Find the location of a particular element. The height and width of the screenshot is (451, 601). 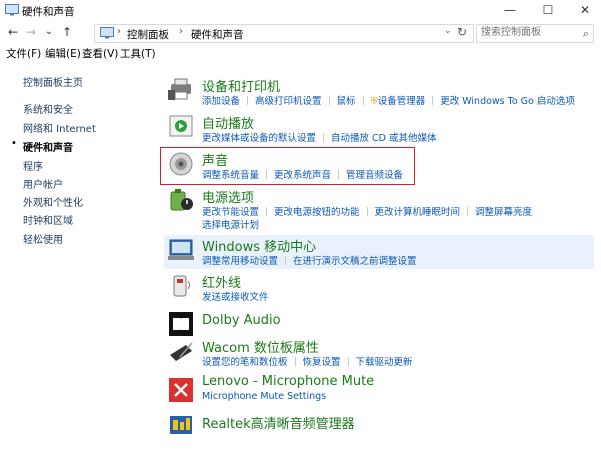

link-change-sounds: 更改系统声音 is located at coordinates (302, 175).